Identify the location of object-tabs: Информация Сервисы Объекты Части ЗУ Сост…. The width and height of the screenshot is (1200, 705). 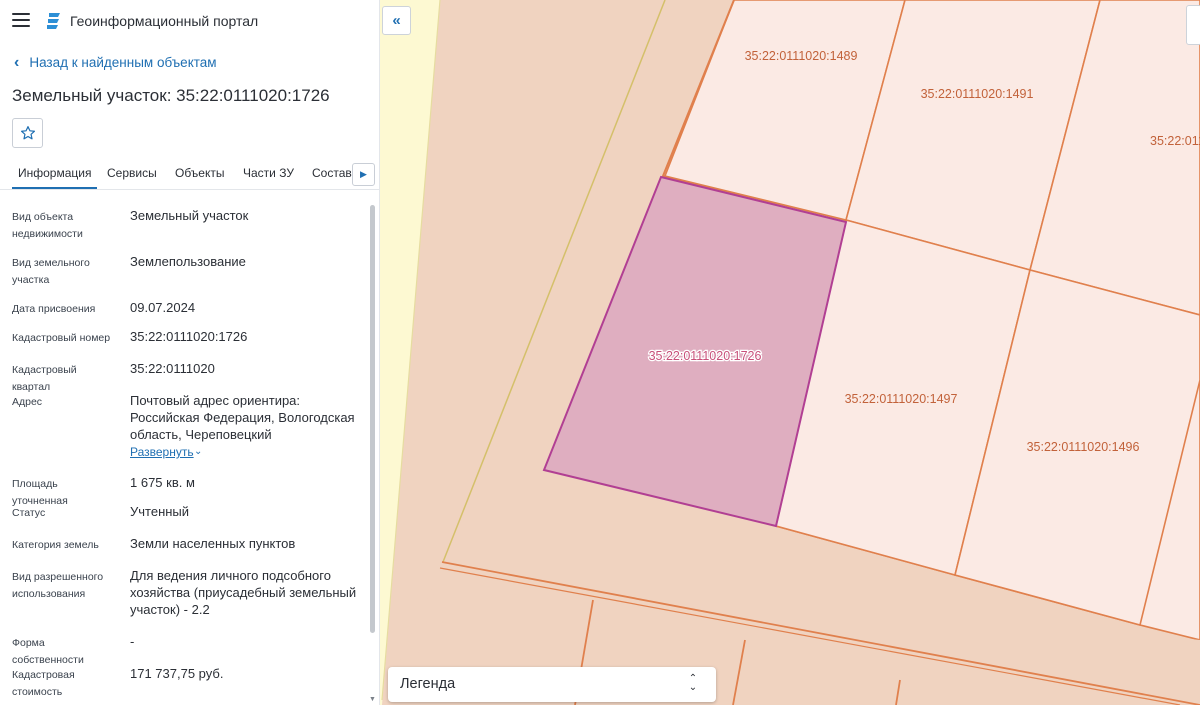
(189, 175).